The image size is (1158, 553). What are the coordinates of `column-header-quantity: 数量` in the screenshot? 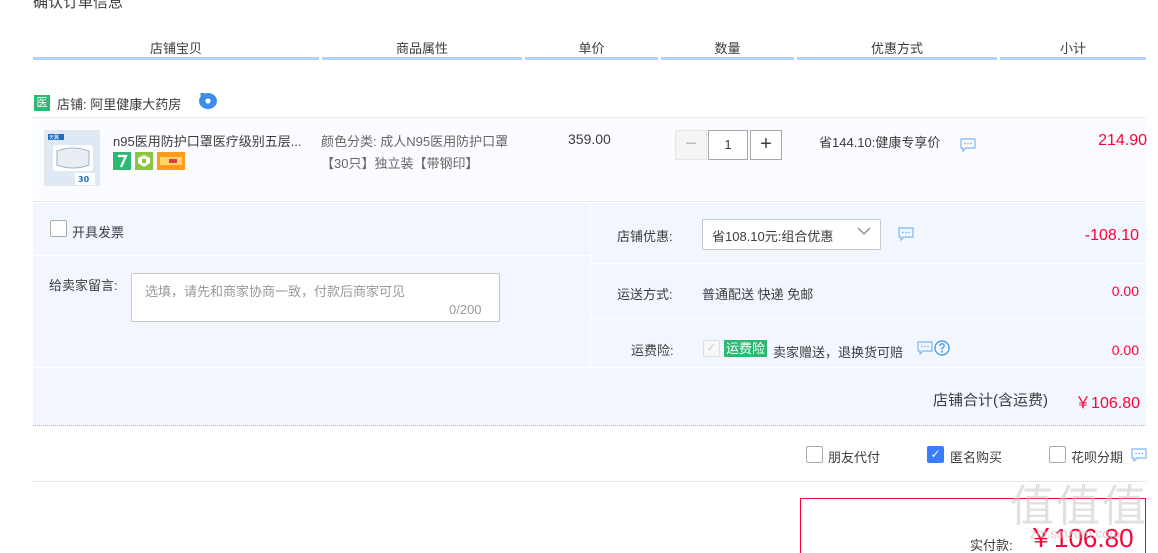 It's located at (727, 48).